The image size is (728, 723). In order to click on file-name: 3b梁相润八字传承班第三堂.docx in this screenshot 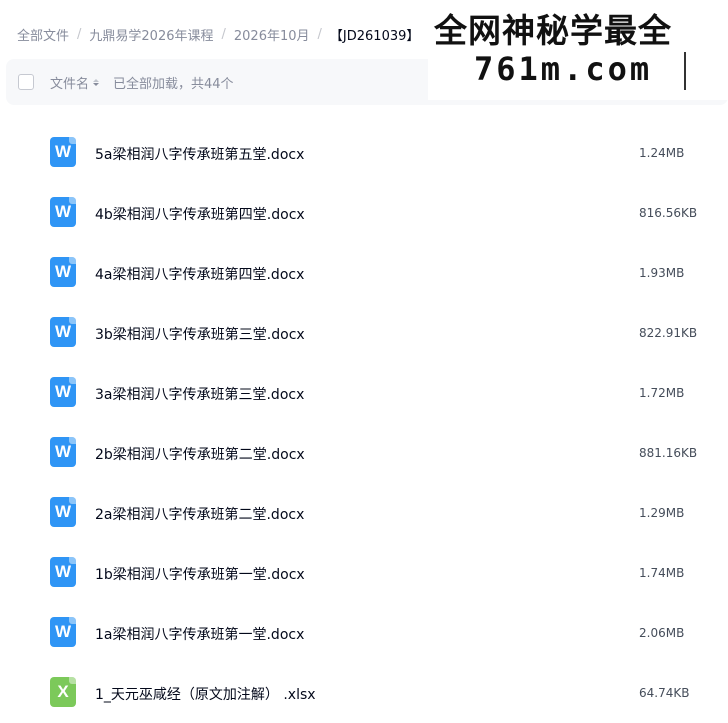, I will do `click(200, 334)`.